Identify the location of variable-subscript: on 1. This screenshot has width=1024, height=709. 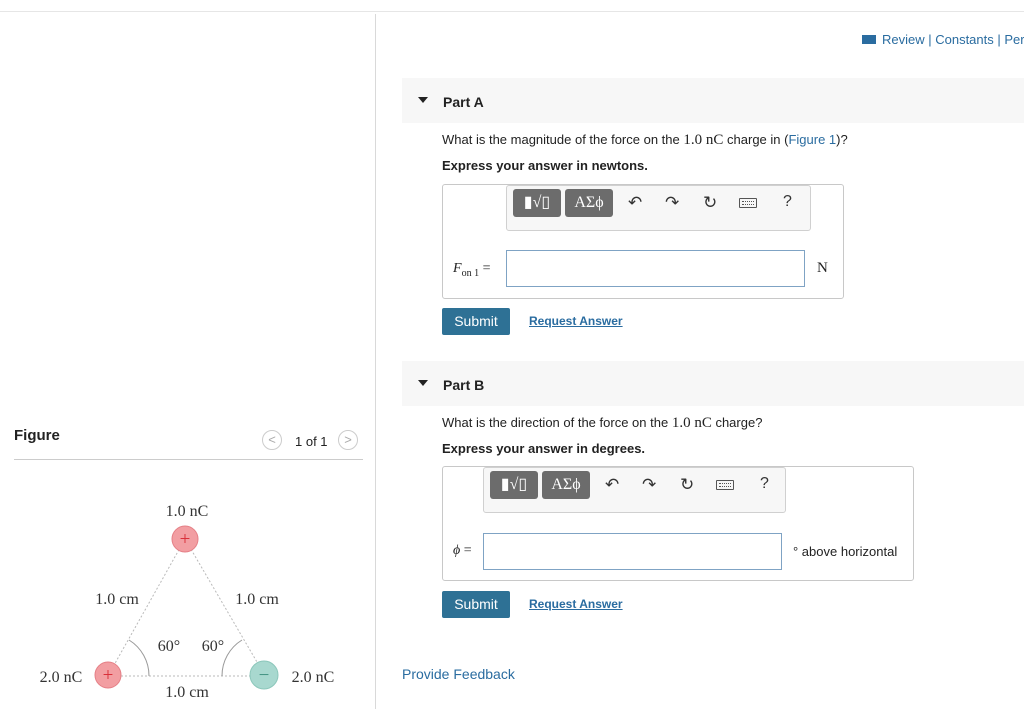
(470, 273).